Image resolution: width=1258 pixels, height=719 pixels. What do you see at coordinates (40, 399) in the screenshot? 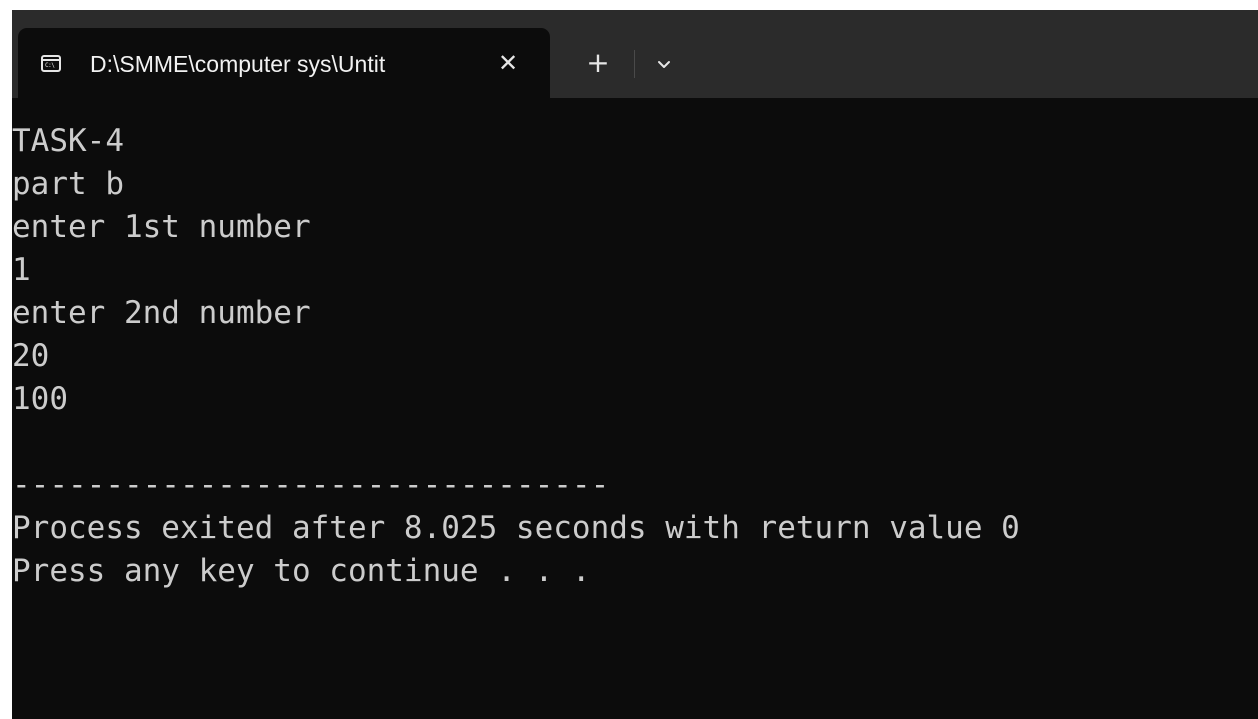
I see `console-line: 100` at bounding box center [40, 399].